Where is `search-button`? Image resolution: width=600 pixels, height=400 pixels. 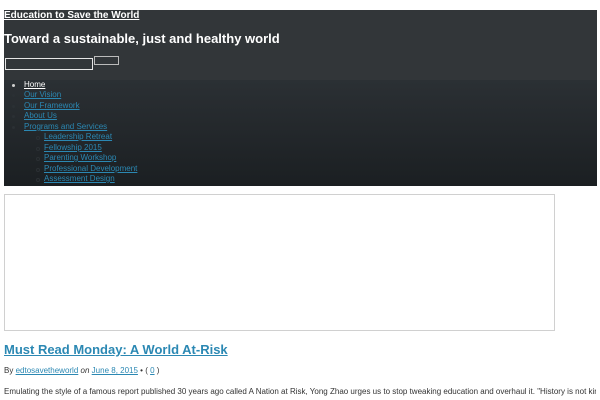 search-button is located at coordinates (106, 60).